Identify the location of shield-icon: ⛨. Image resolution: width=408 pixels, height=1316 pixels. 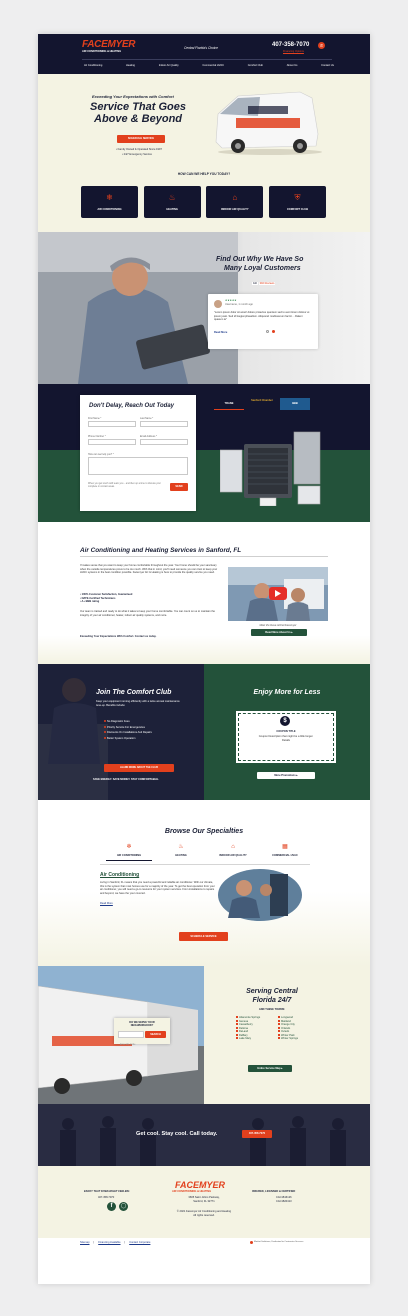
(297, 197).